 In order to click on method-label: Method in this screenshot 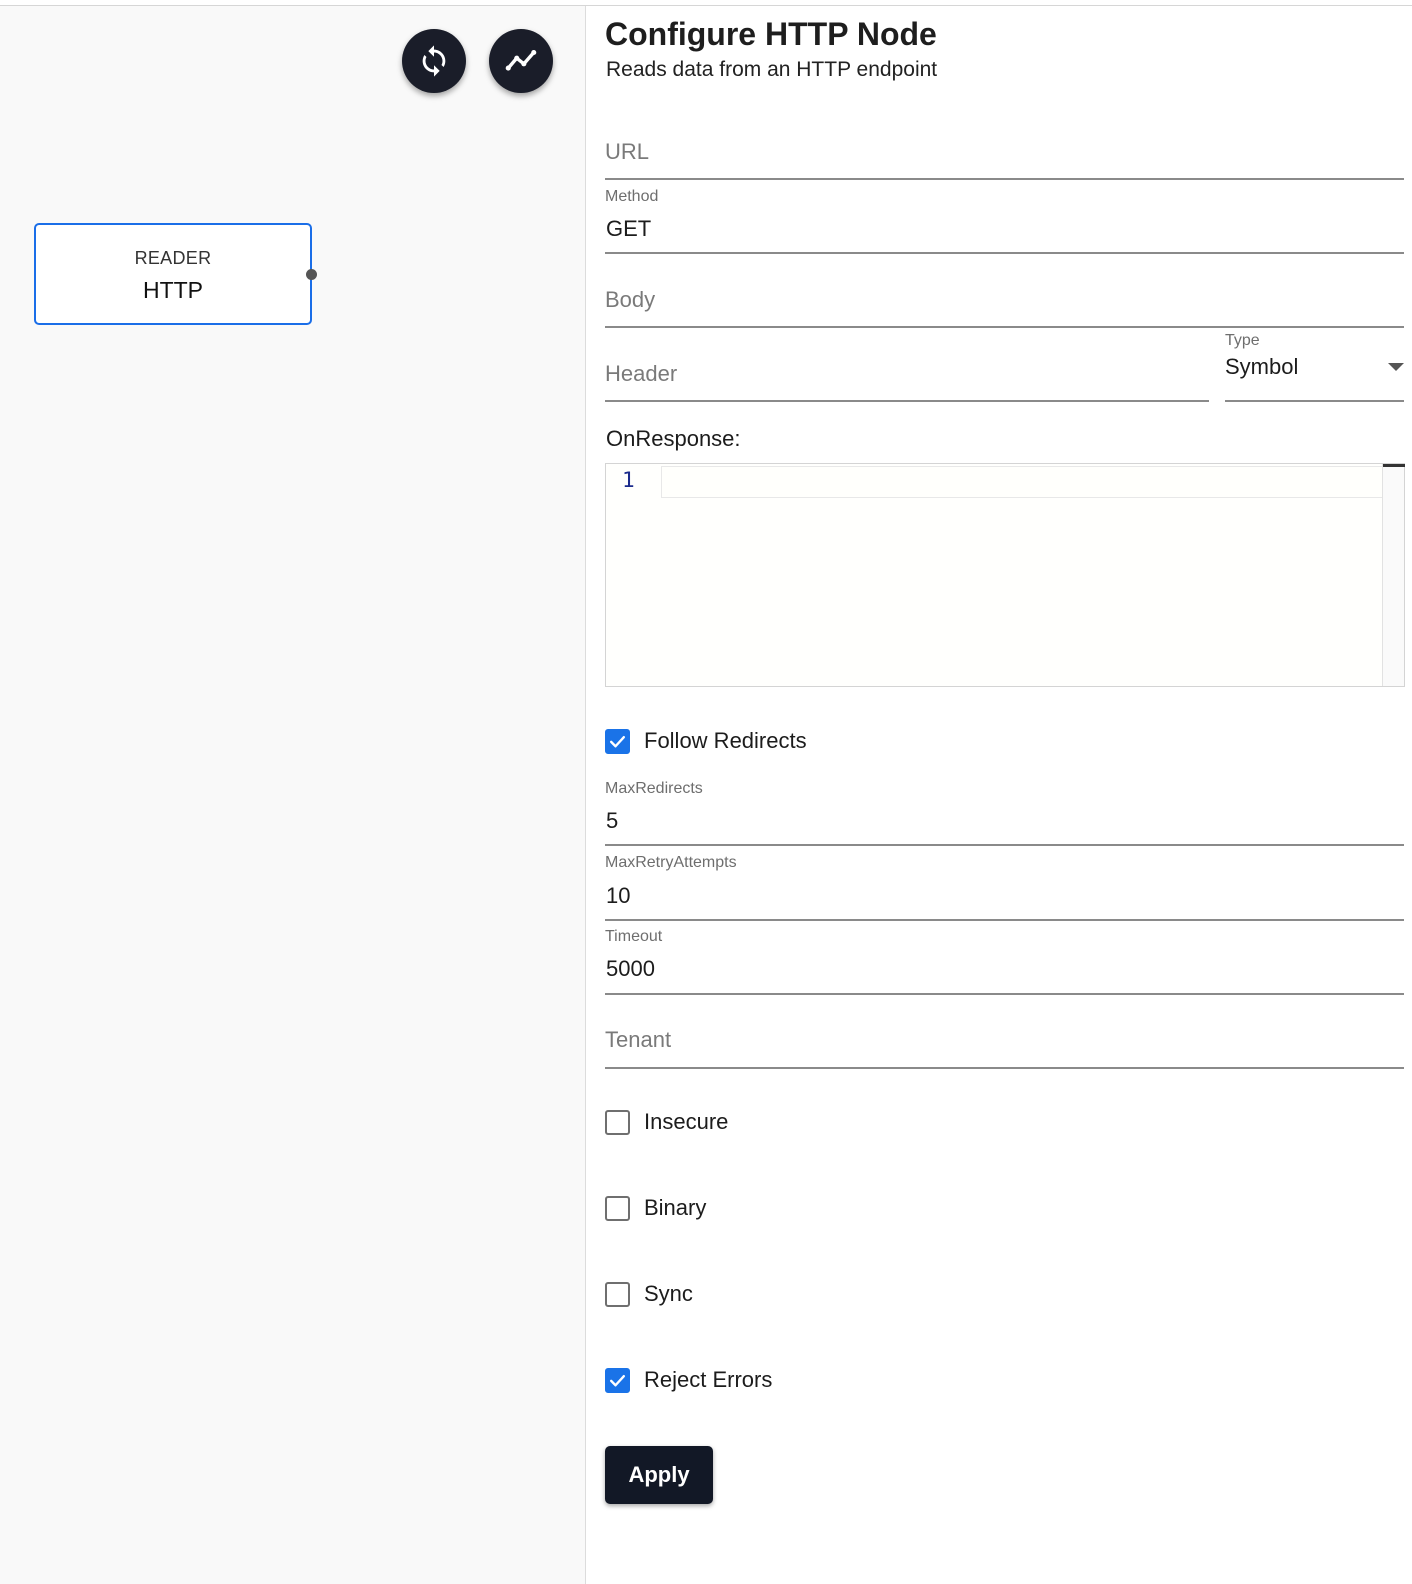, I will do `click(632, 196)`.